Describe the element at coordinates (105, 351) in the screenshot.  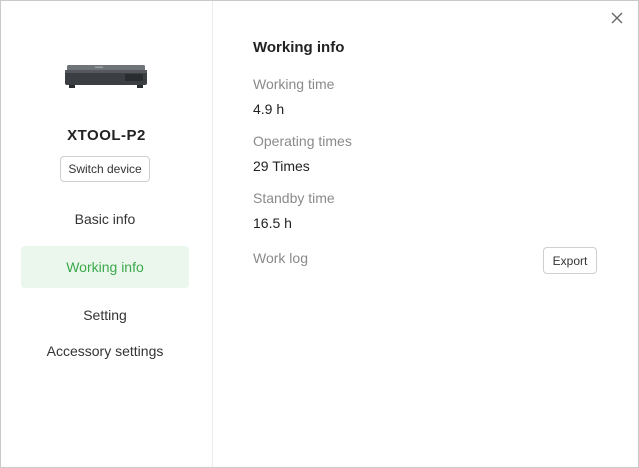
I see `nav-item-accessory-settings: Accessory settings` at that location.